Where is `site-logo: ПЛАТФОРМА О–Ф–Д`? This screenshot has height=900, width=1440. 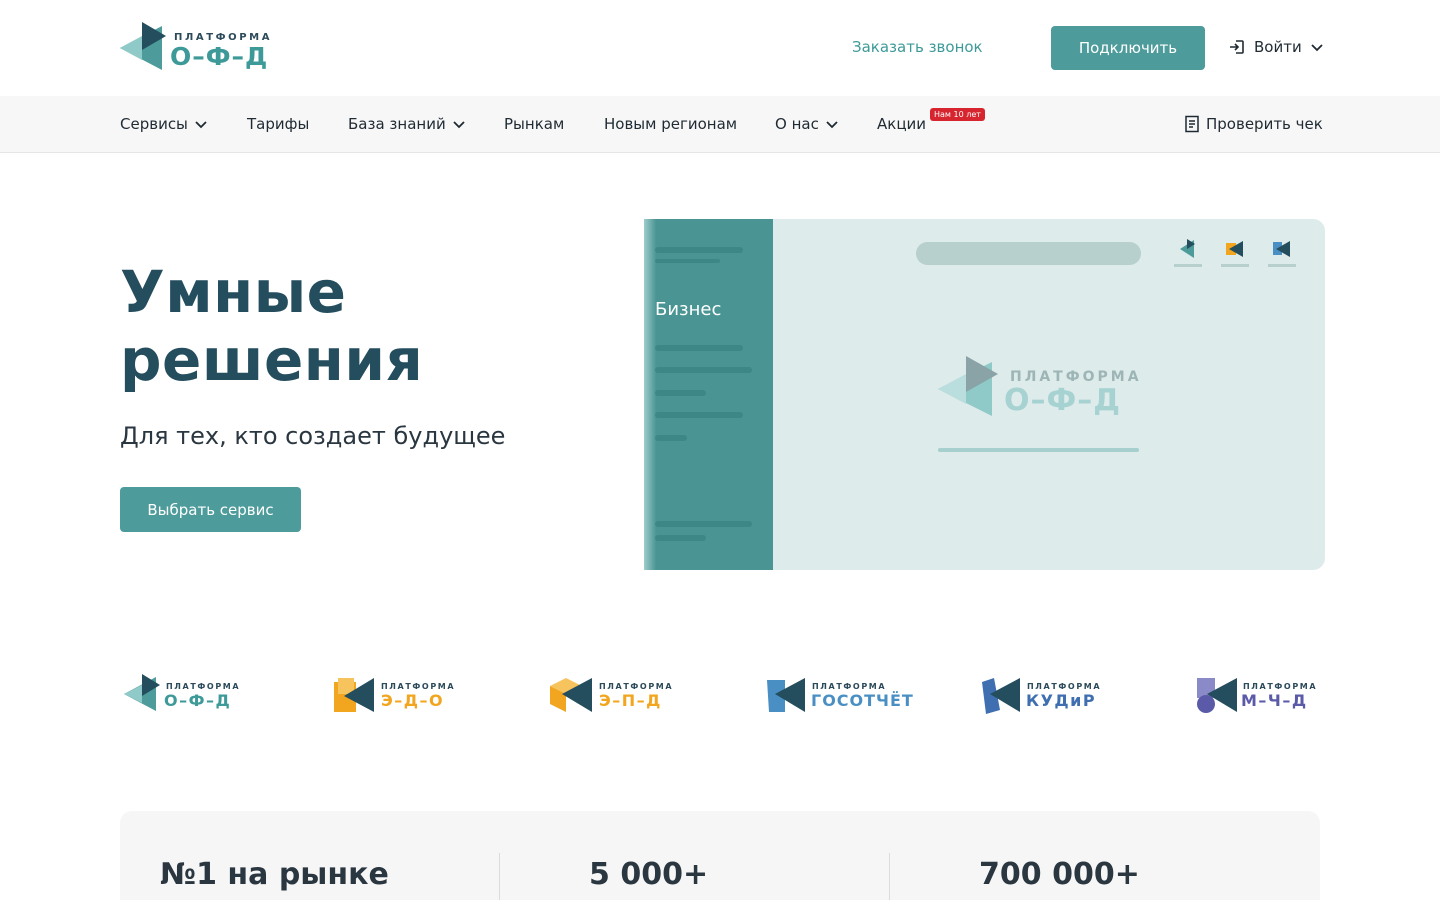 site-logo: ПЛАТФОРМА О–Ф–Д is located at coordinates (200, 48).